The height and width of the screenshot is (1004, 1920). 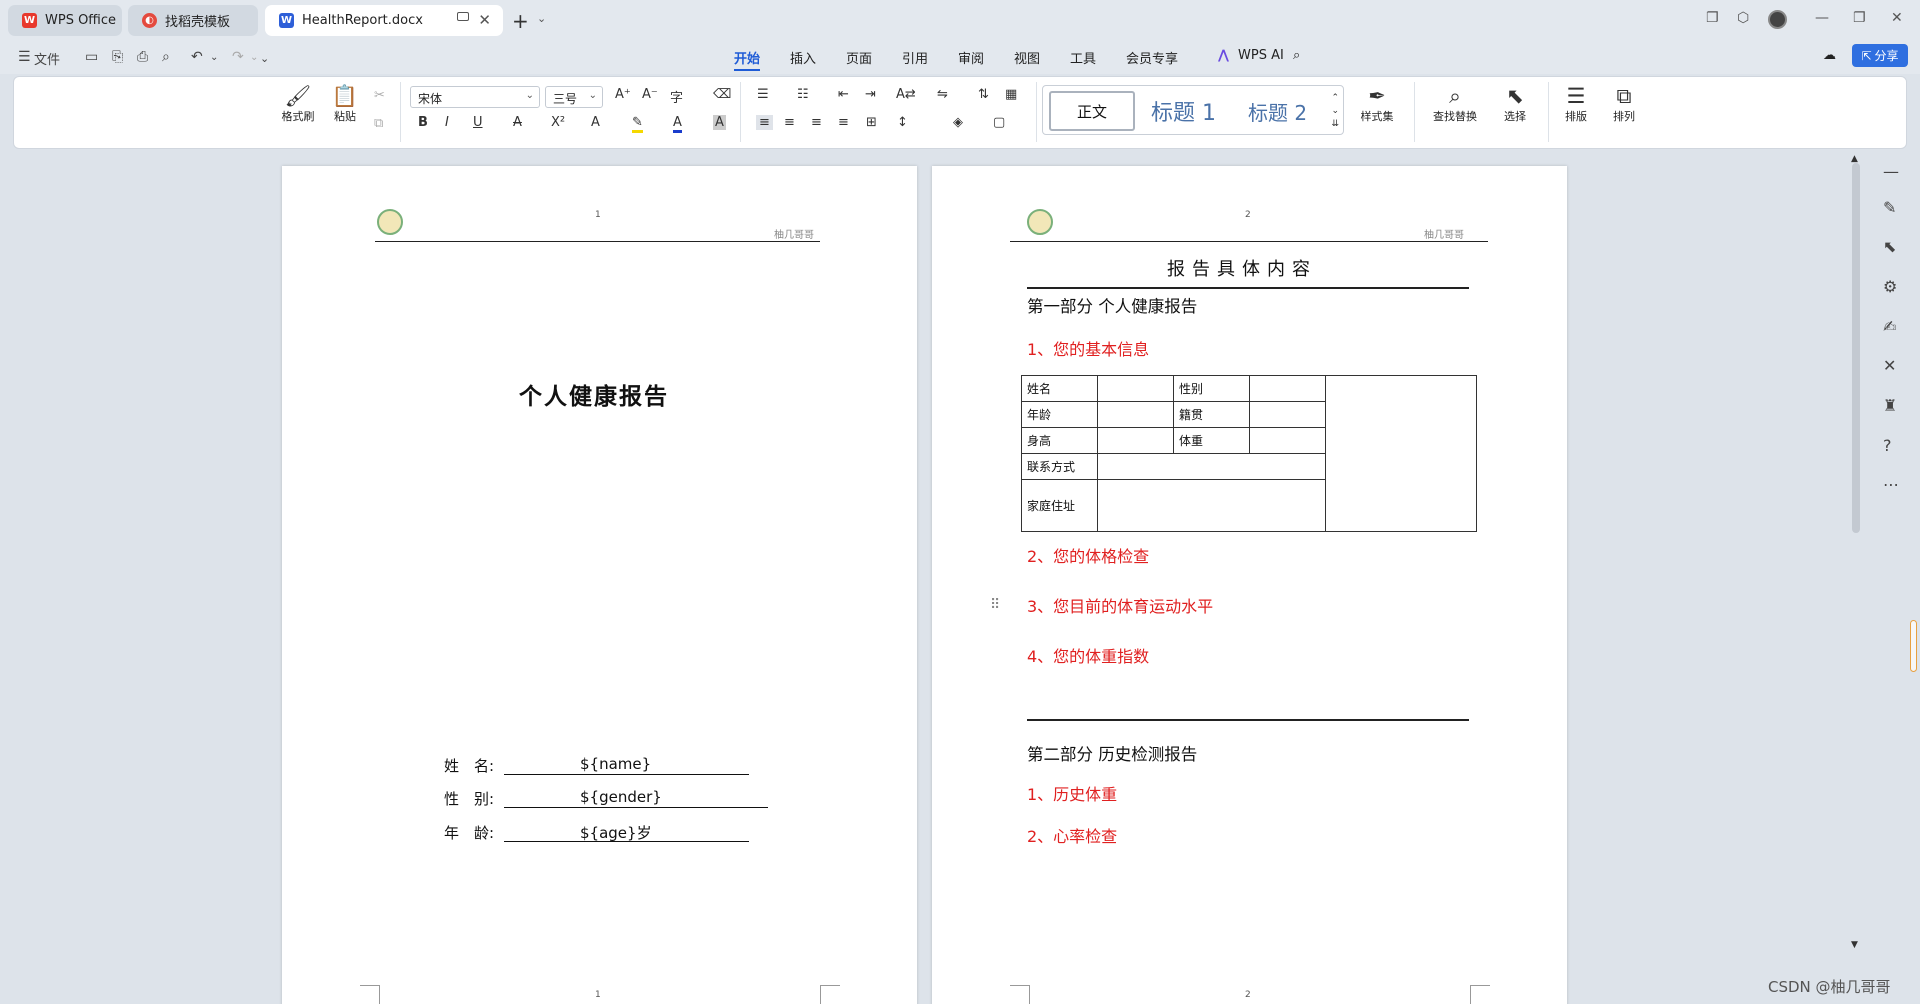 I want to click on menu-review: 审阅, so click(x=971, y=57).